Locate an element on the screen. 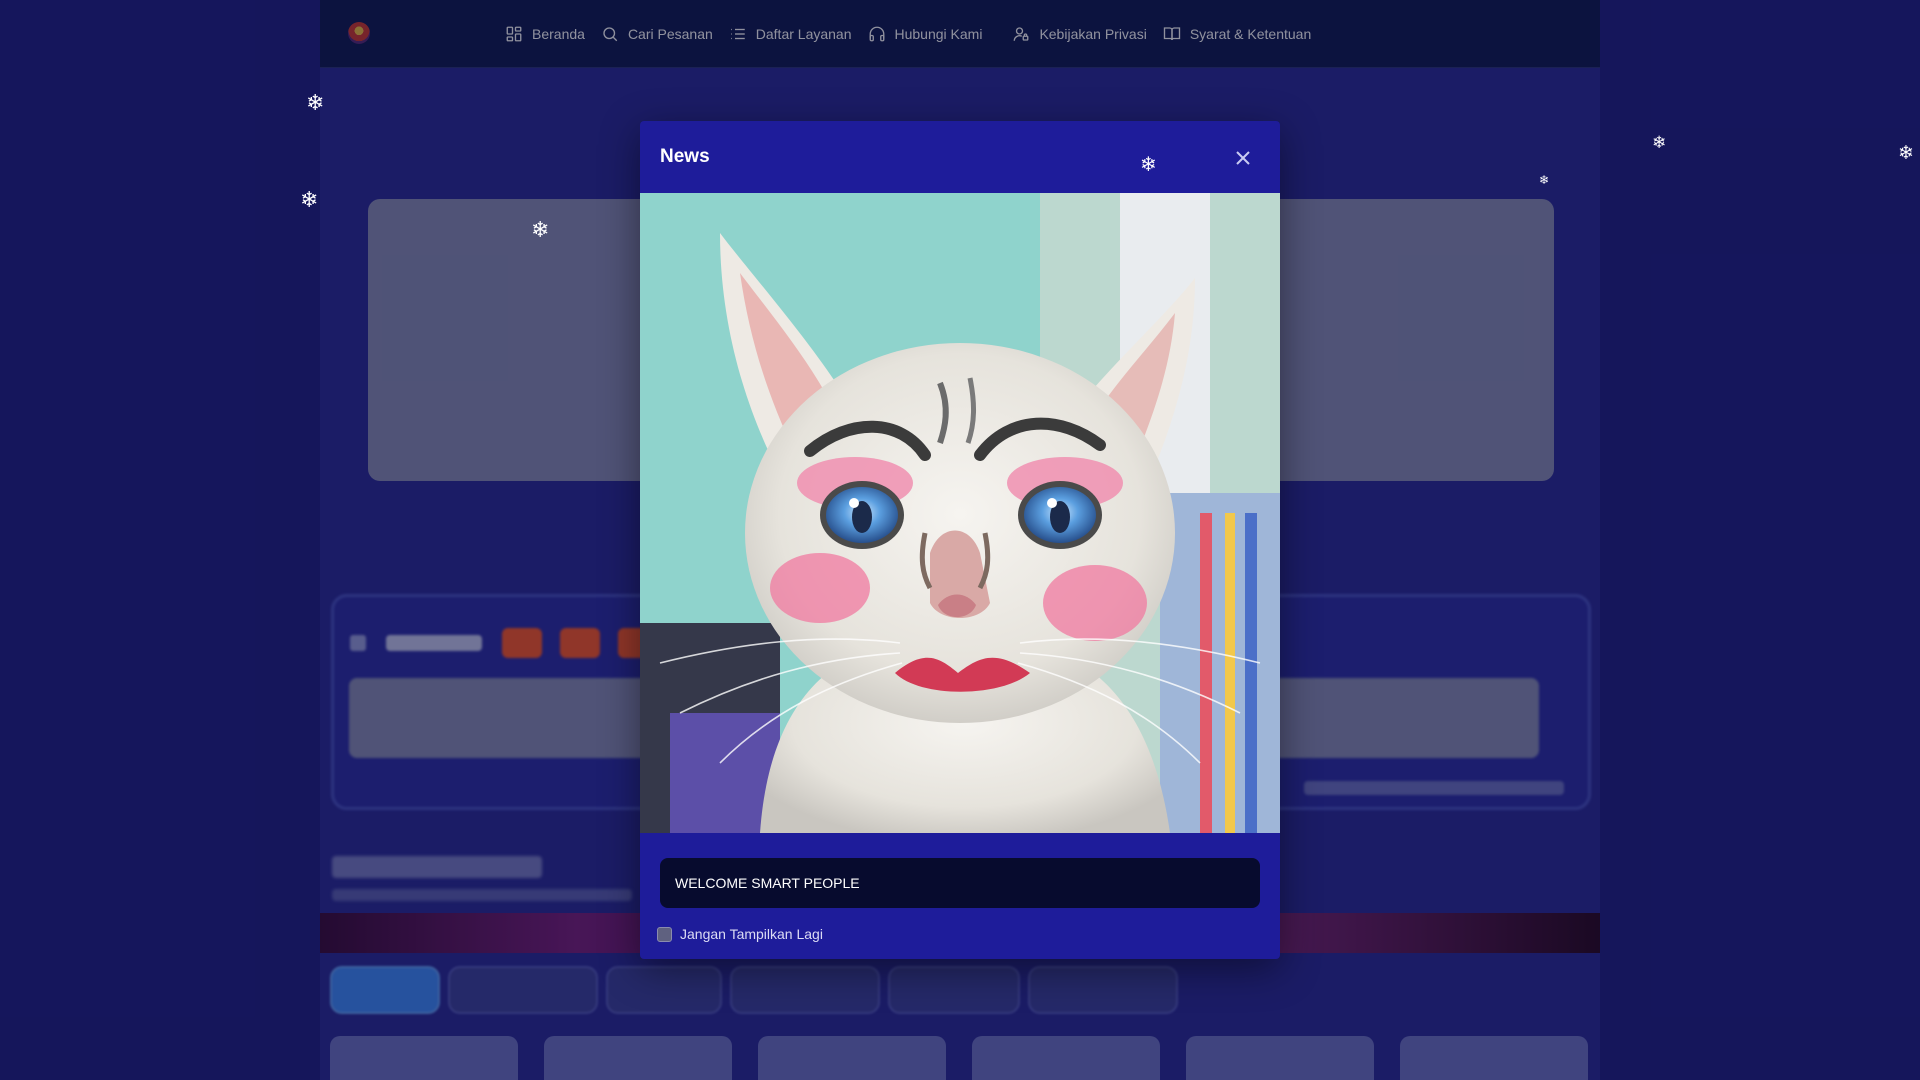  dont-show-again-label: Jangan Tampilkan Lagi is located at coordinates (751, 934).